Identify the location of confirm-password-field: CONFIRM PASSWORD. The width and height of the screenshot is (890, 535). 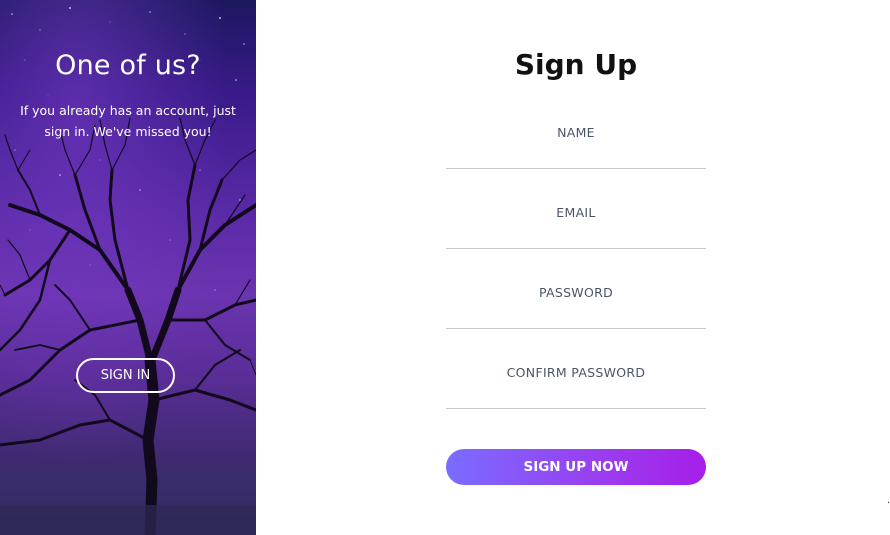
(576, 383).